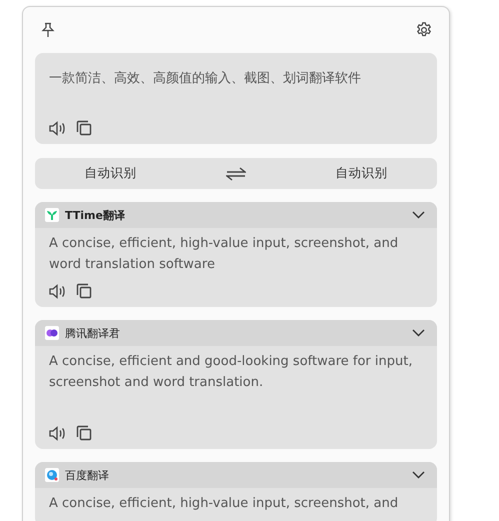 The width and height of the screenshot is (499, 521). What do you see at coordinates (424, 30) in the screenshot?
I see `settings-icon` at bounding box center [424, 30].